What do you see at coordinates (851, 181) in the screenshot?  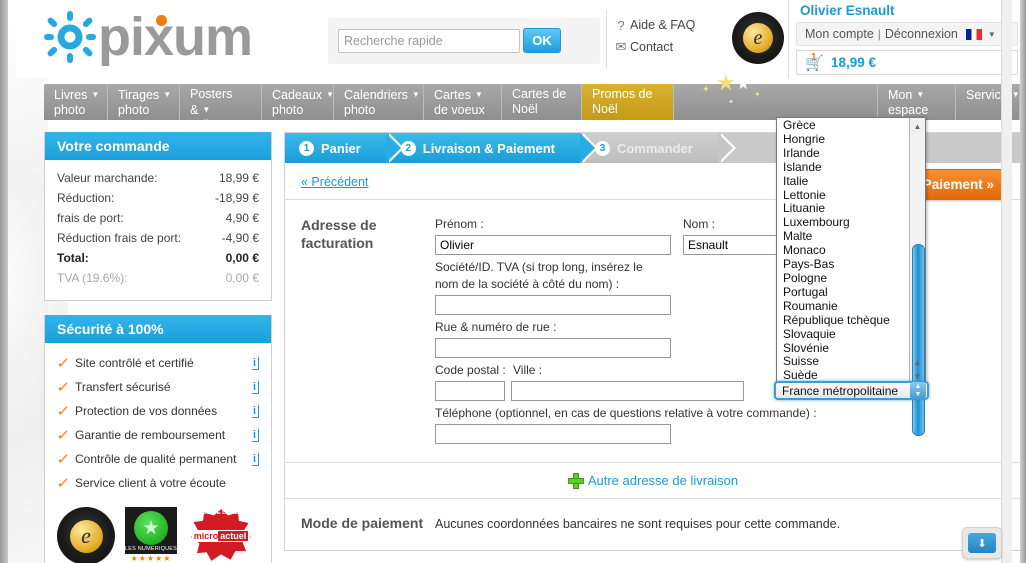 I see `country-option: Italie` at bounding box center [851, 181].